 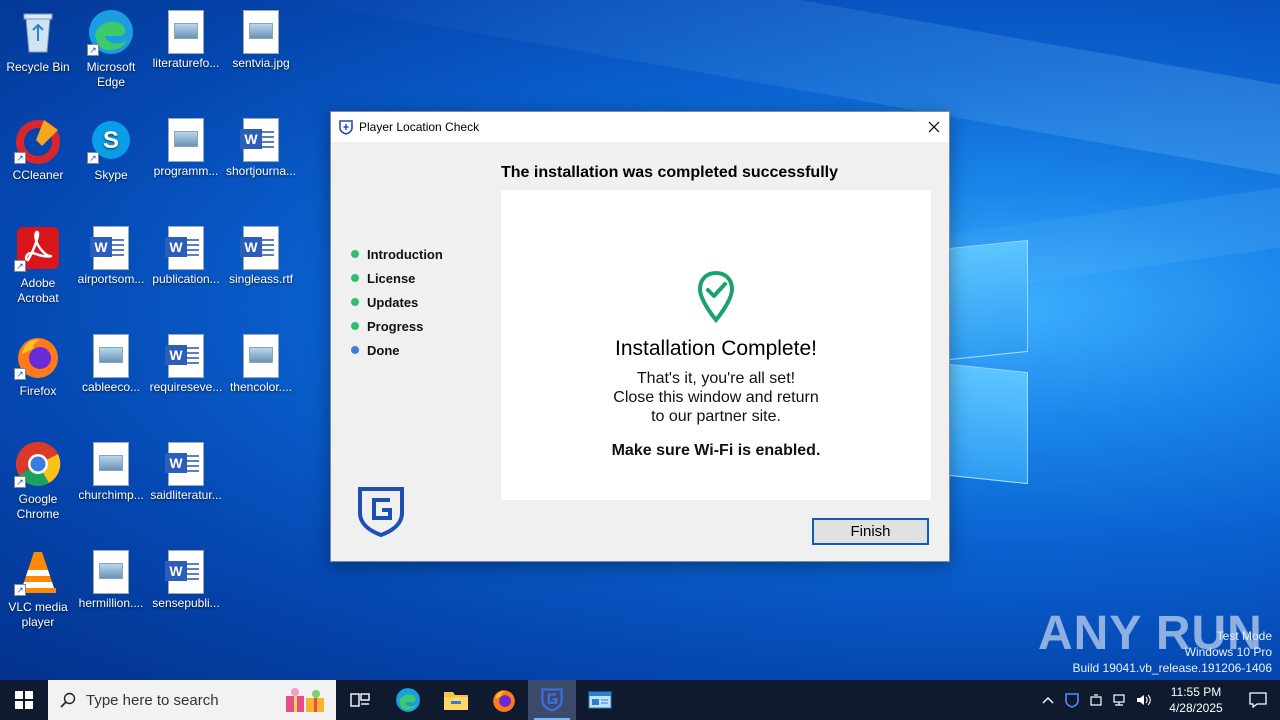 What do you see at coordinates (640, 127) in the screenshot?
I see `dialog-titlebar: Player Location Check` at bounding box center [640, 127].